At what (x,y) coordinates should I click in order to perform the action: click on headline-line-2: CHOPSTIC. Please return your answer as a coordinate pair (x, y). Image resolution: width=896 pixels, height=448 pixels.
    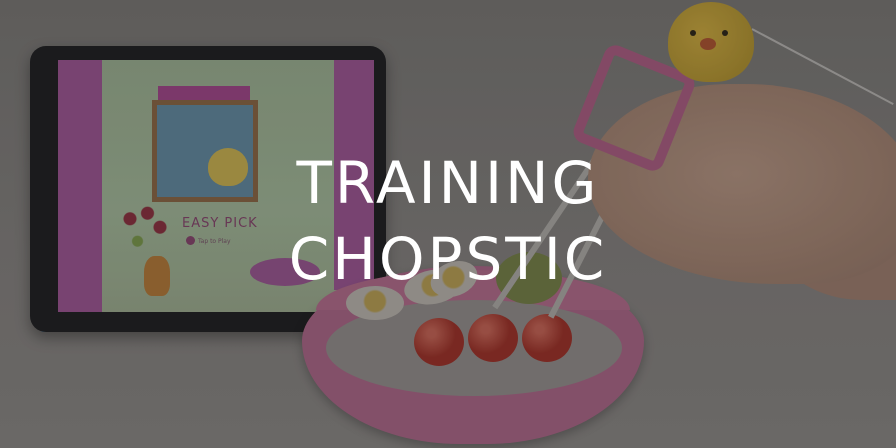
    Looking at the image, I should click on (448, 259).